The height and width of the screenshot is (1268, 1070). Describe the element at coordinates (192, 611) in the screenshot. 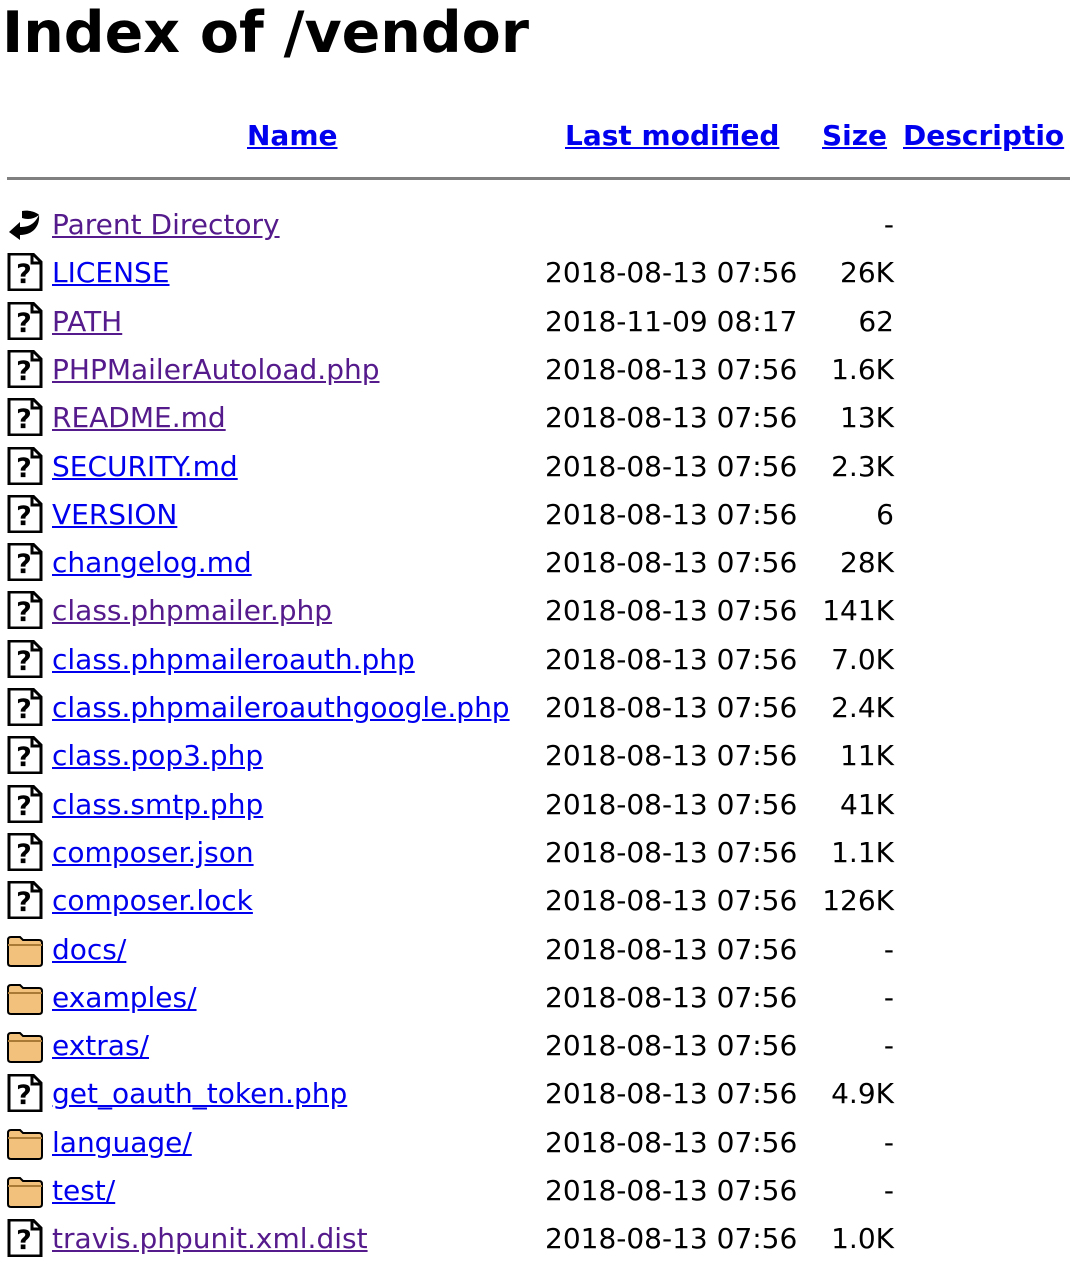

I see `file-link: class.phpmailer.php` at that location.